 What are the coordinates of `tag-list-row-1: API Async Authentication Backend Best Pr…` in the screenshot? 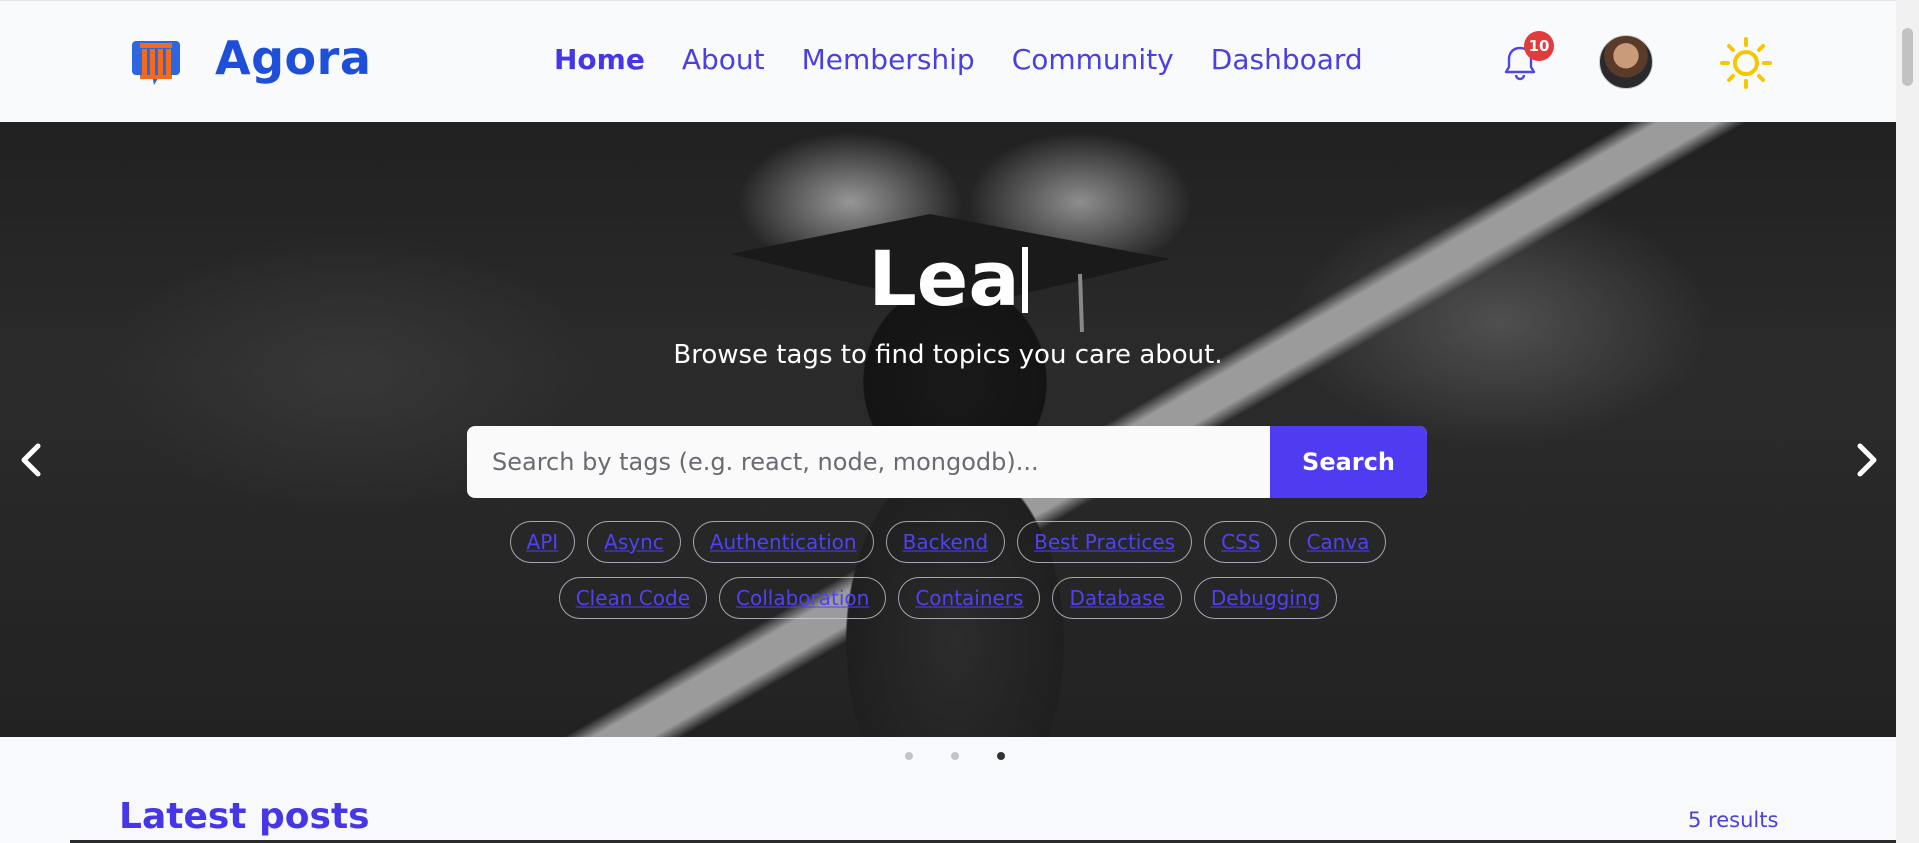 It's located at (948, 542).